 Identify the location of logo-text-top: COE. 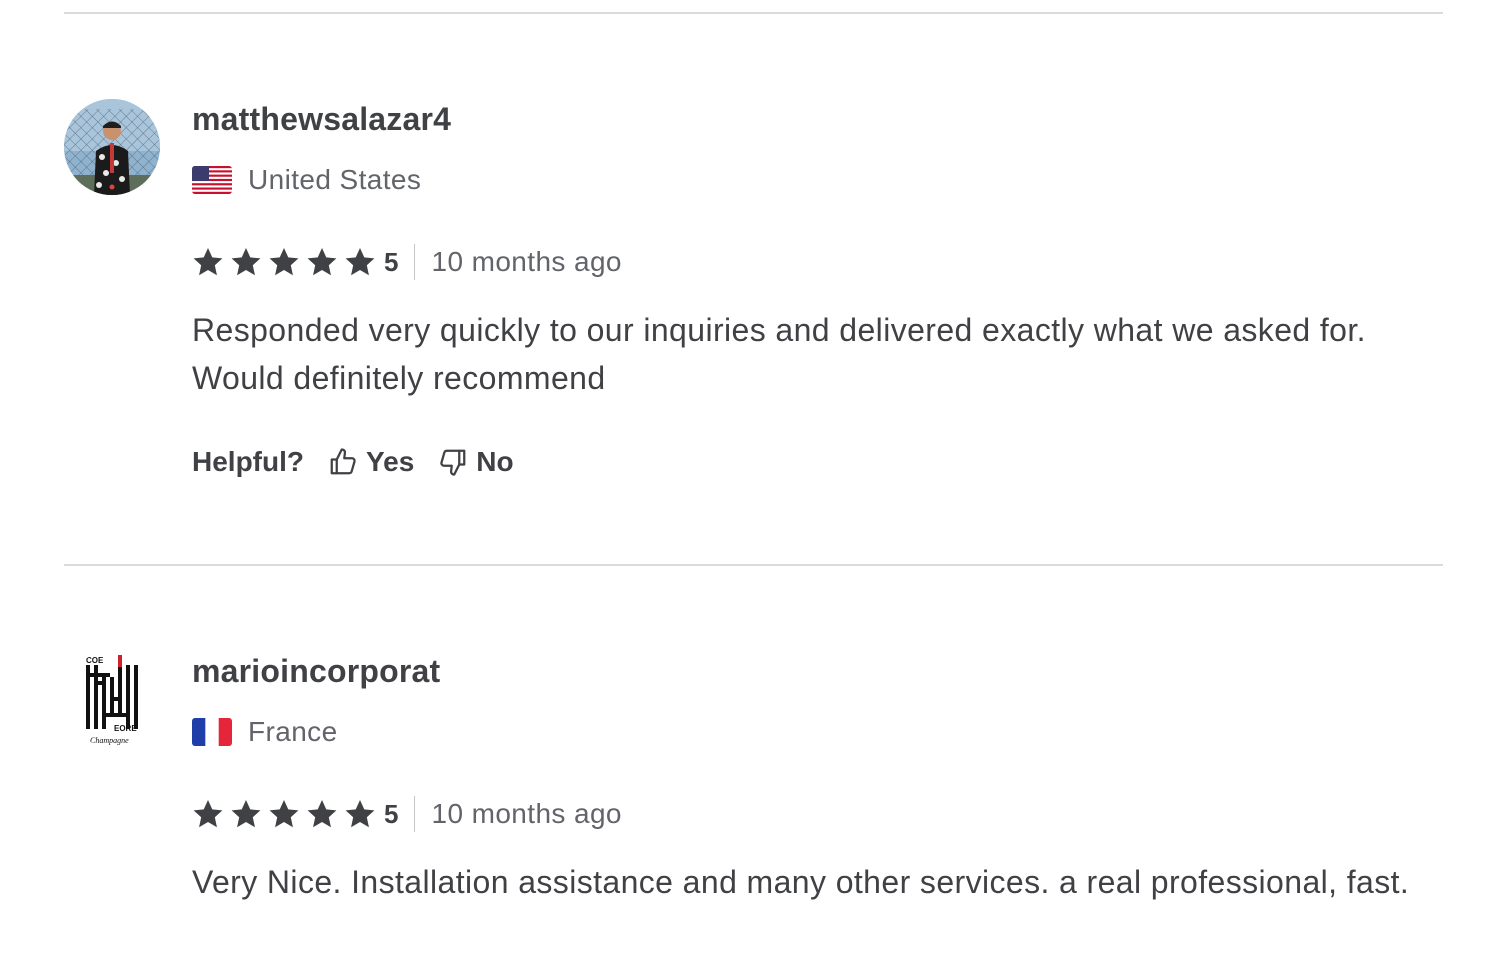
(95, 660).